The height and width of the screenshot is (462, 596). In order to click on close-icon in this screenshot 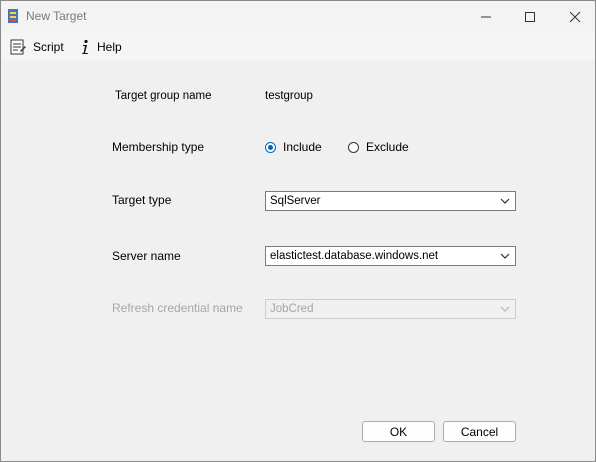, I will do `click(575, 16)`.